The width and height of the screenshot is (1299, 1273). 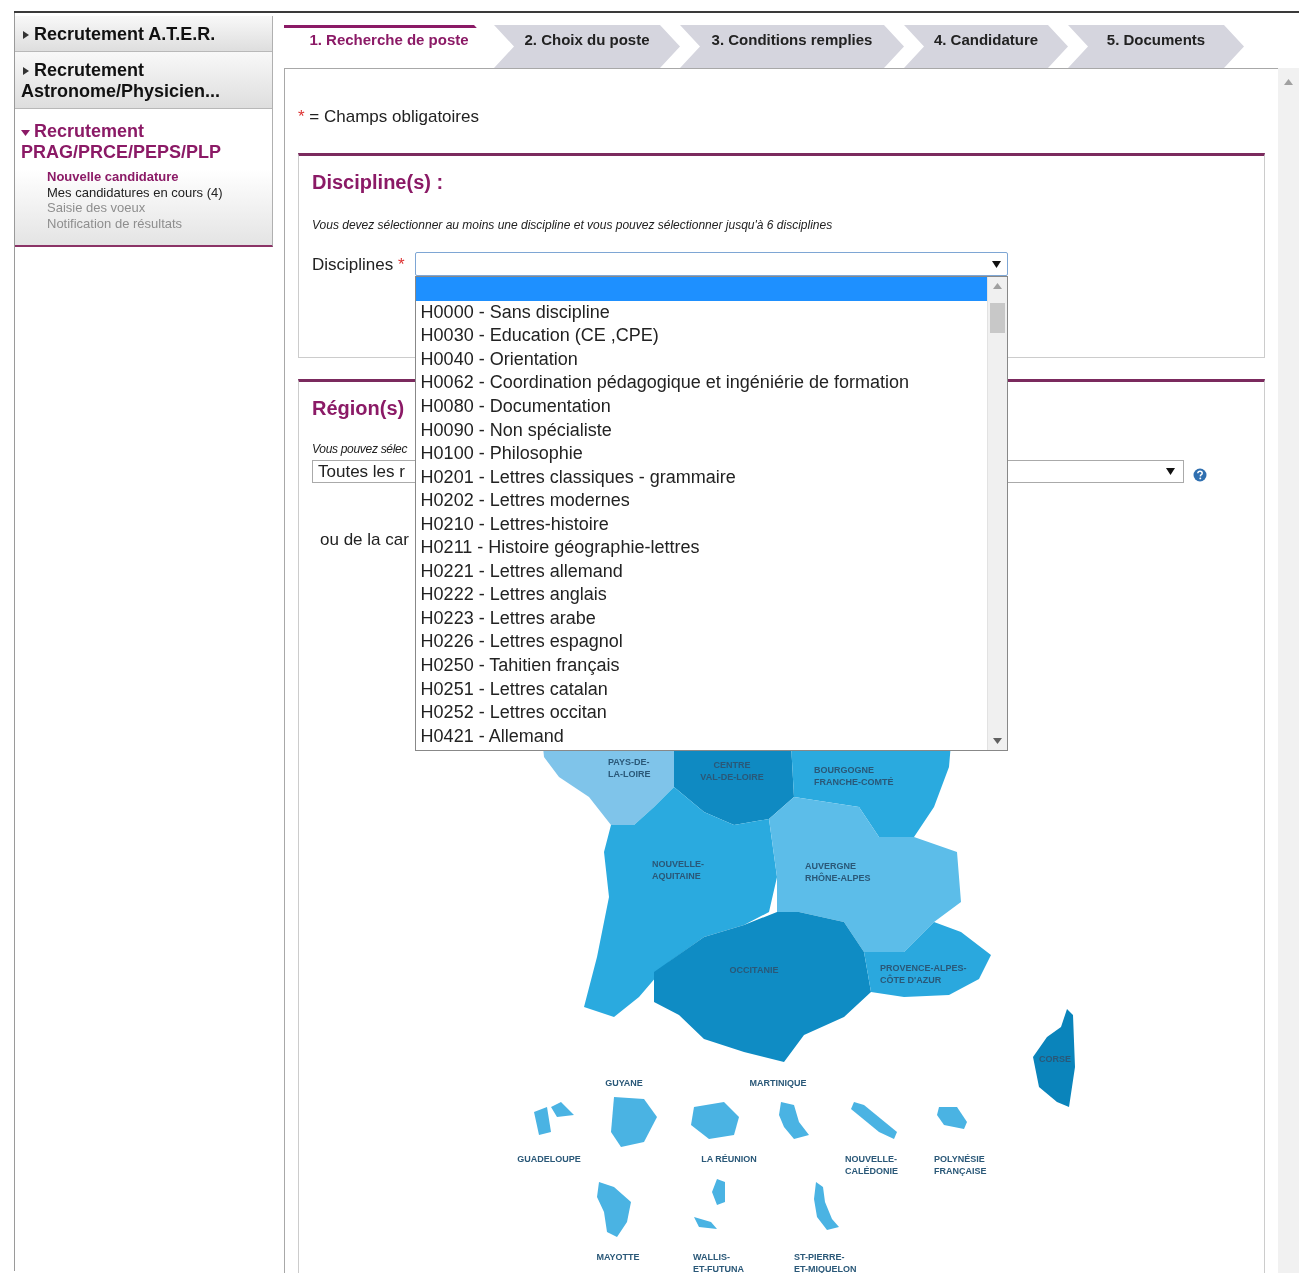 I want to click on sidebar-item: Recrutement A.T.E.R., so click(x=143, y=34).